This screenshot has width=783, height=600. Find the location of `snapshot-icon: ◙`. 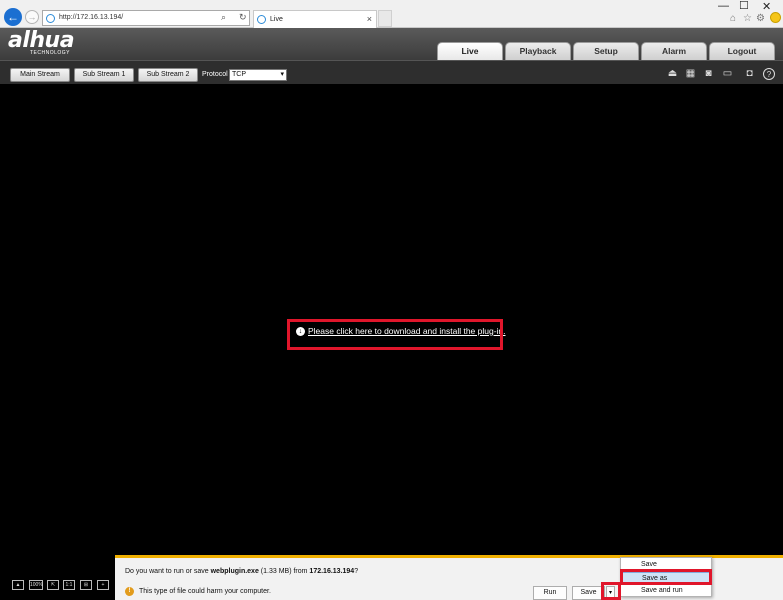

snapshot-icon: ◙ is located at coordinates (708, 73).